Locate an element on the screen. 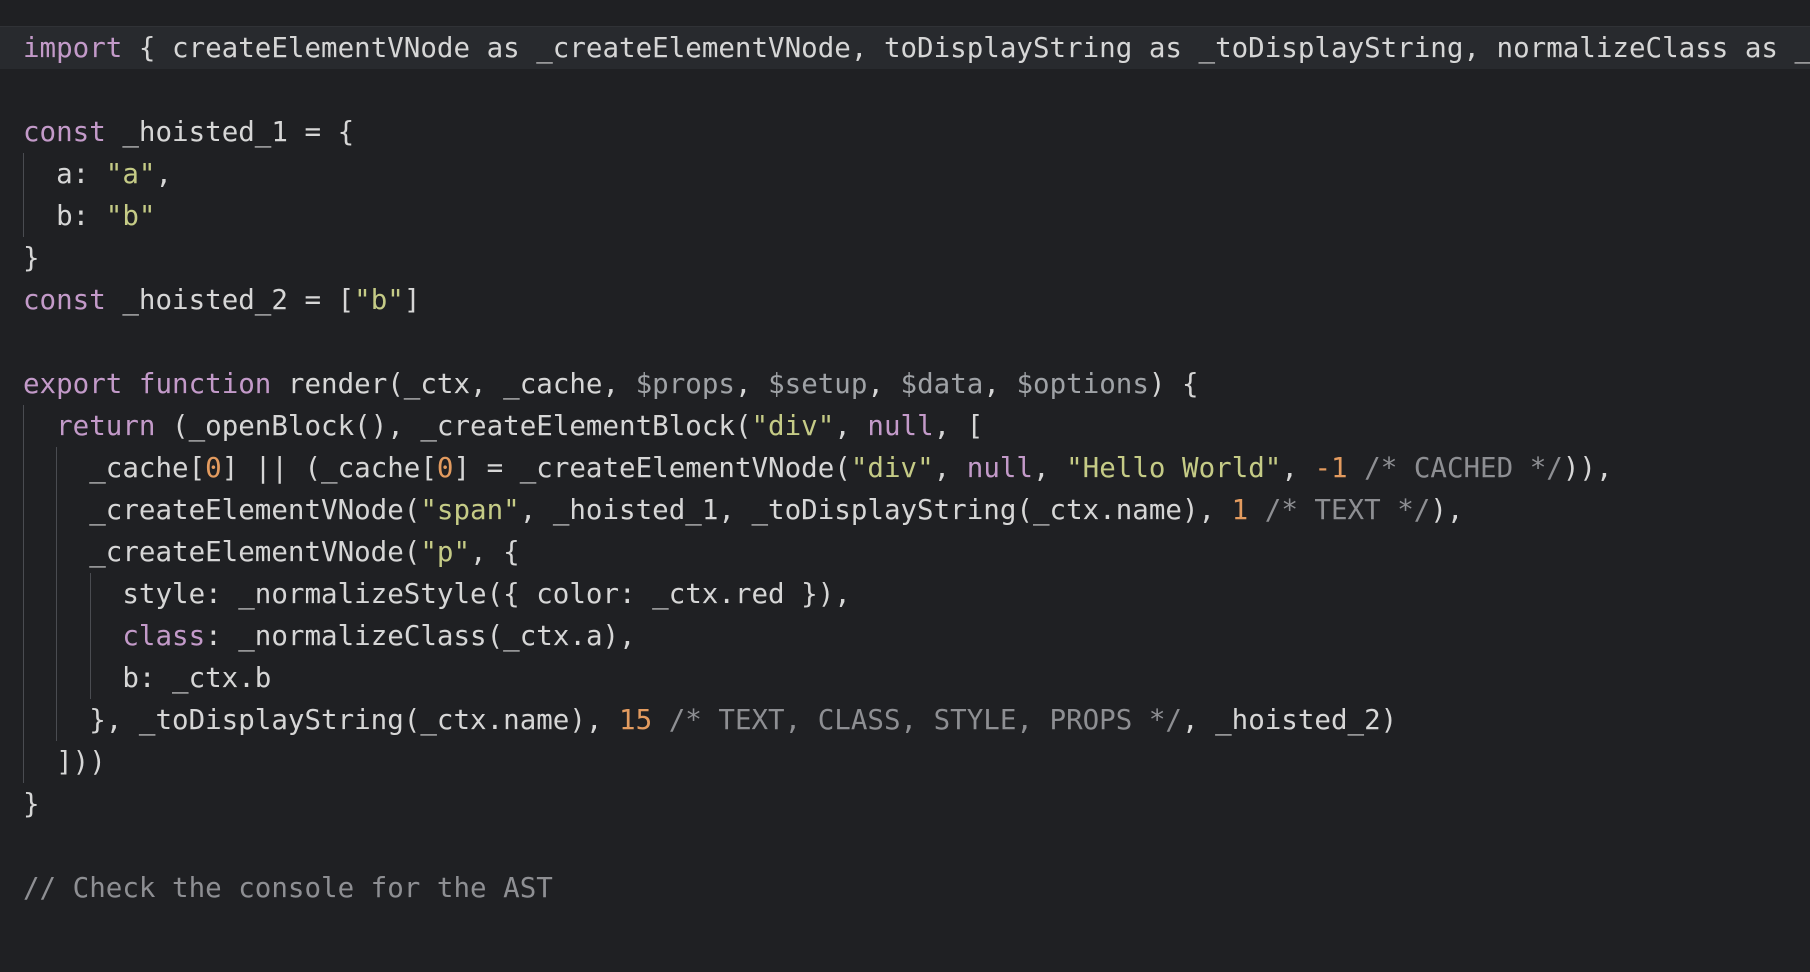 Image resolution: width=1810 pixels, height=972 pixels. code-text: : _normalizeClass(_ctx.a), is located at coordinates (420, 636).